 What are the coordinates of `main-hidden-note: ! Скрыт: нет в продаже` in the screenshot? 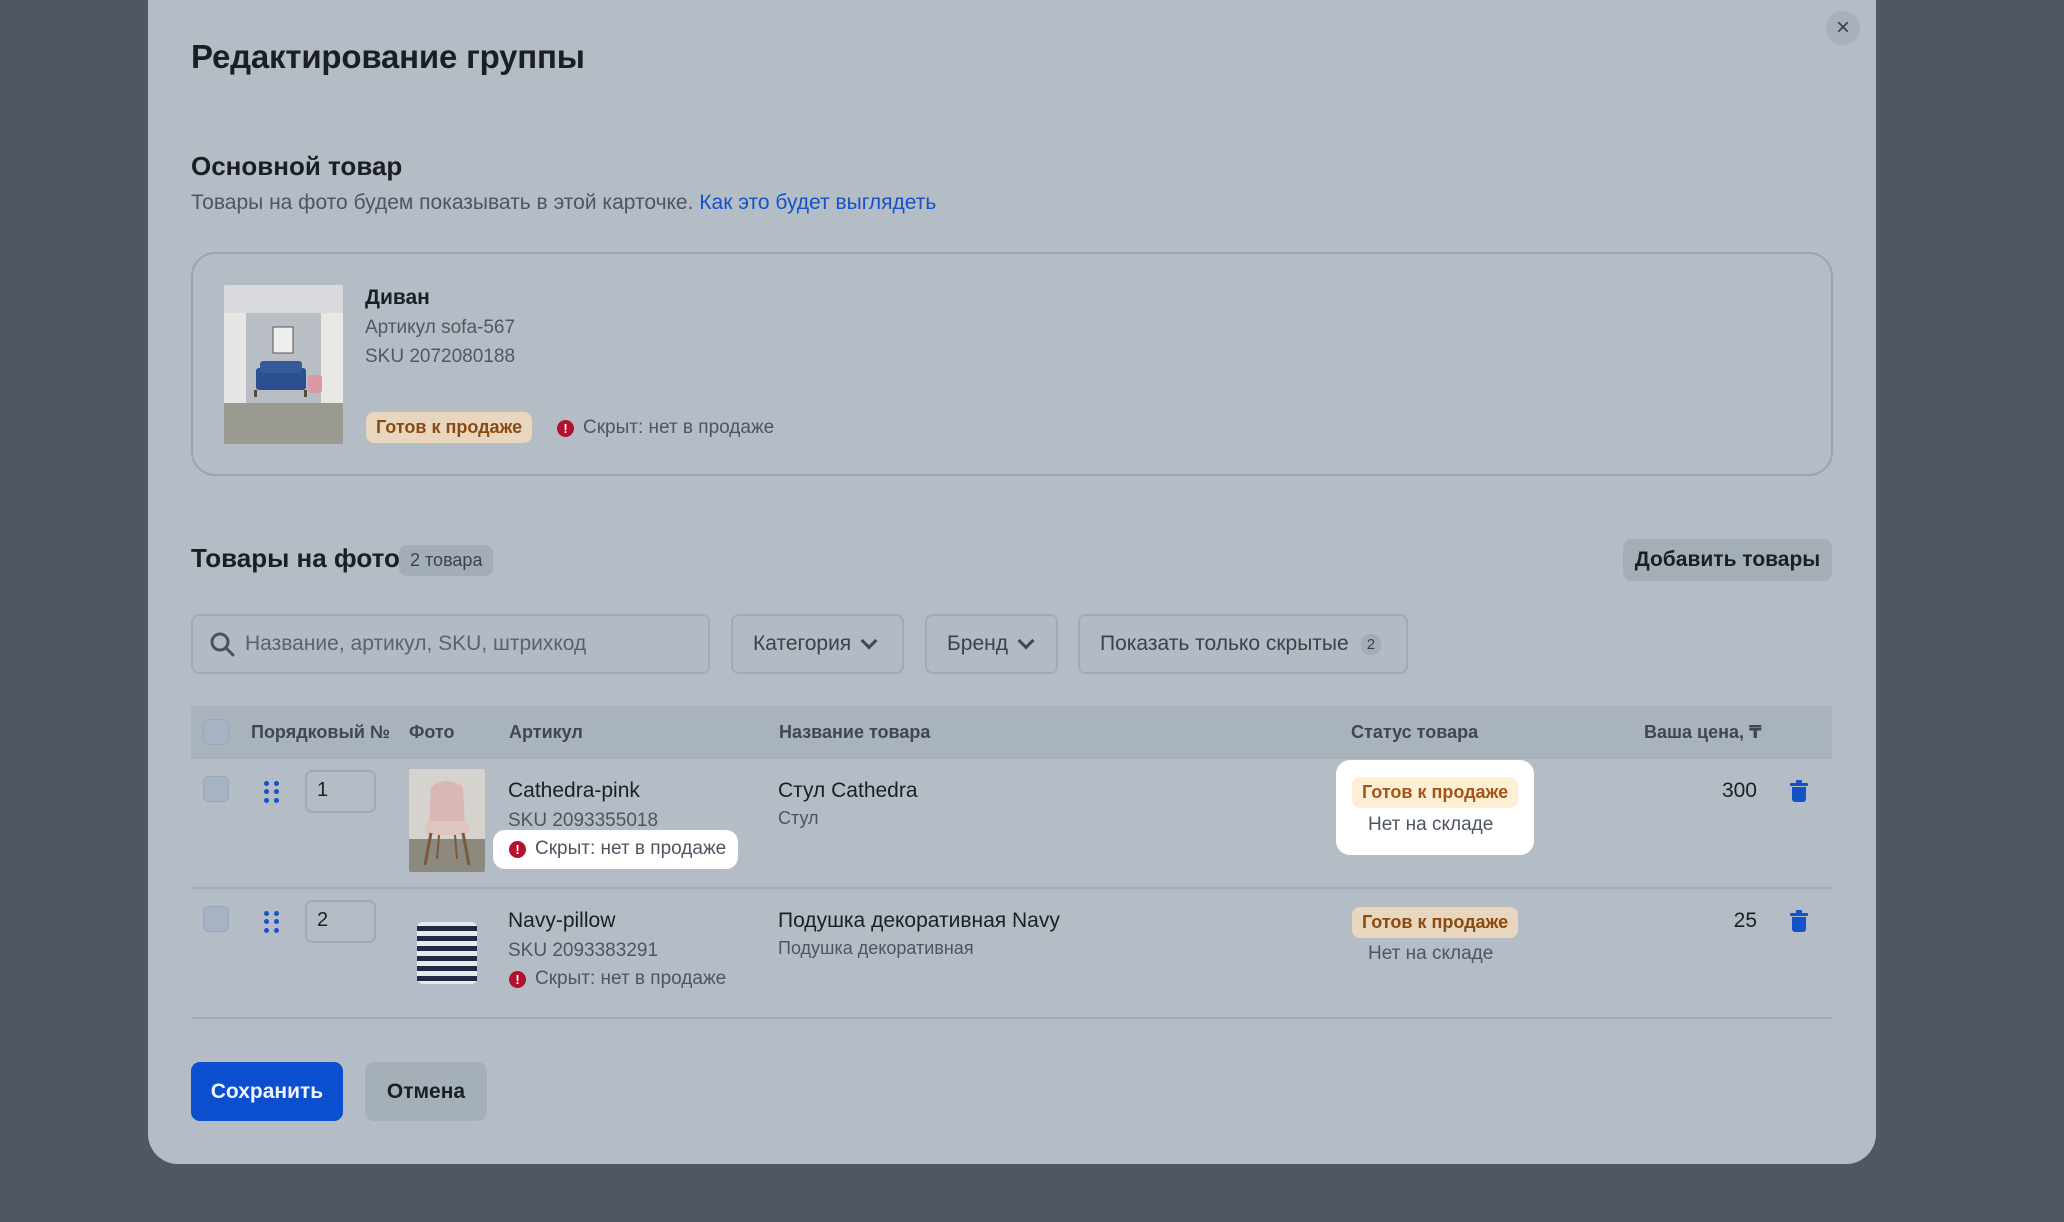 It's located at (665, 428).